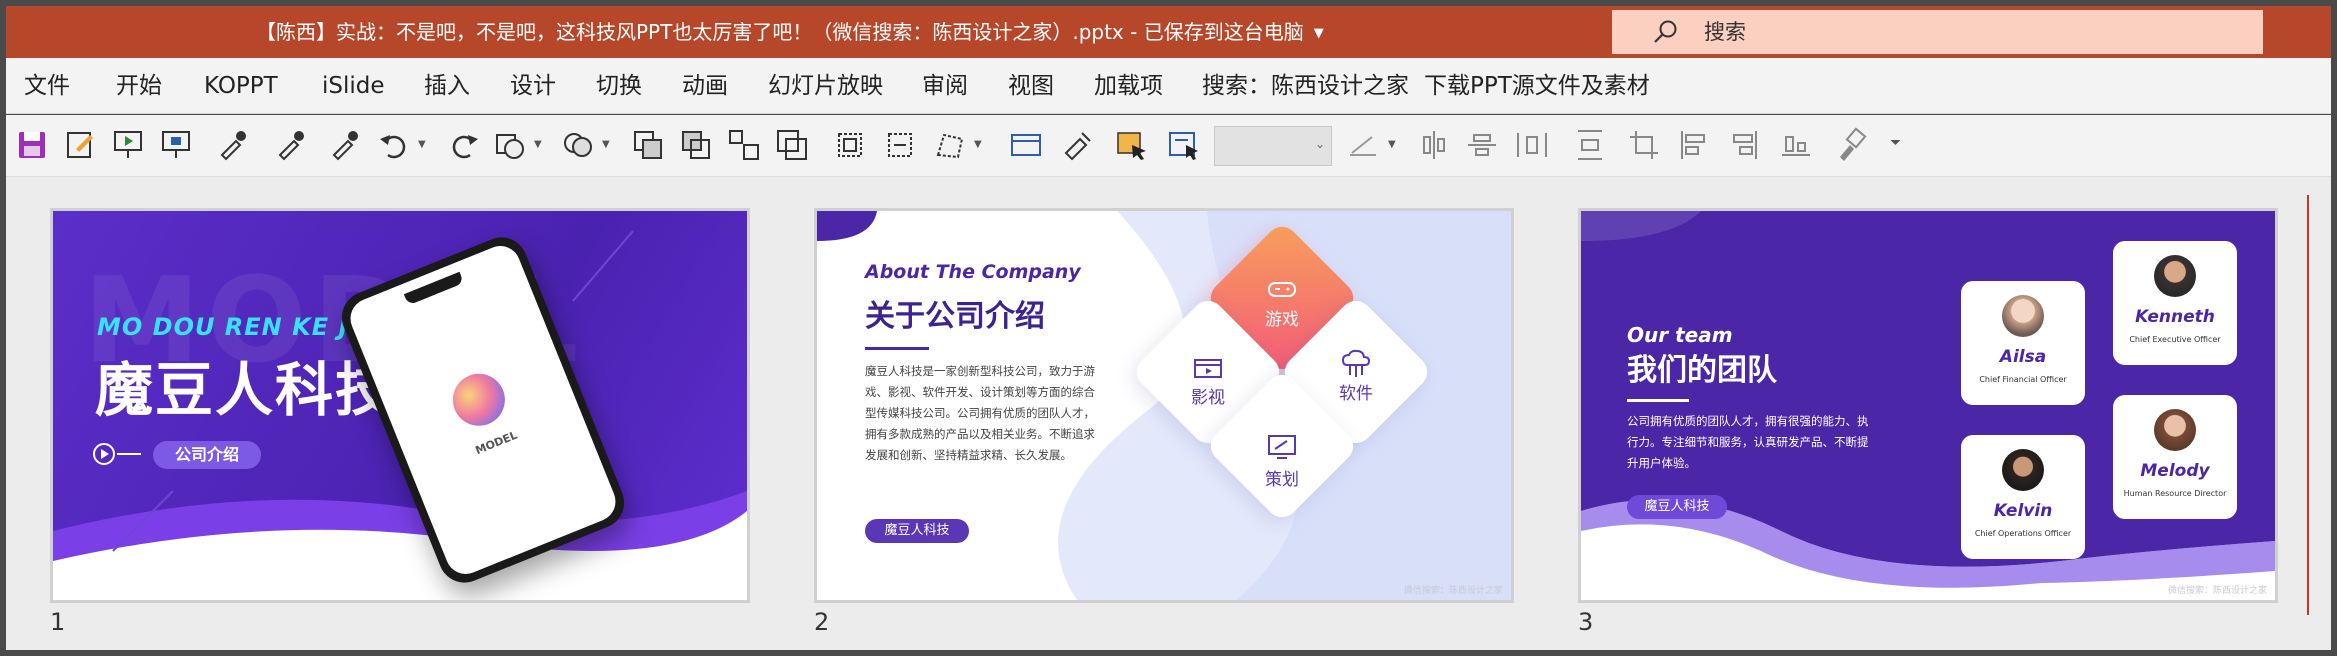  Describe the element at coordinates (744, 145) in the screenshot. I see `group-icon` at that location.